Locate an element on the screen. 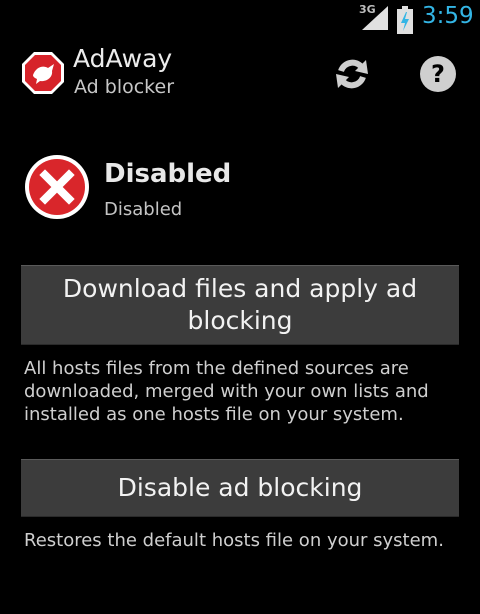 The image size is (480, 614). download-apply-button: Download files and apply ad blocking is located at coordinates (240, 305).